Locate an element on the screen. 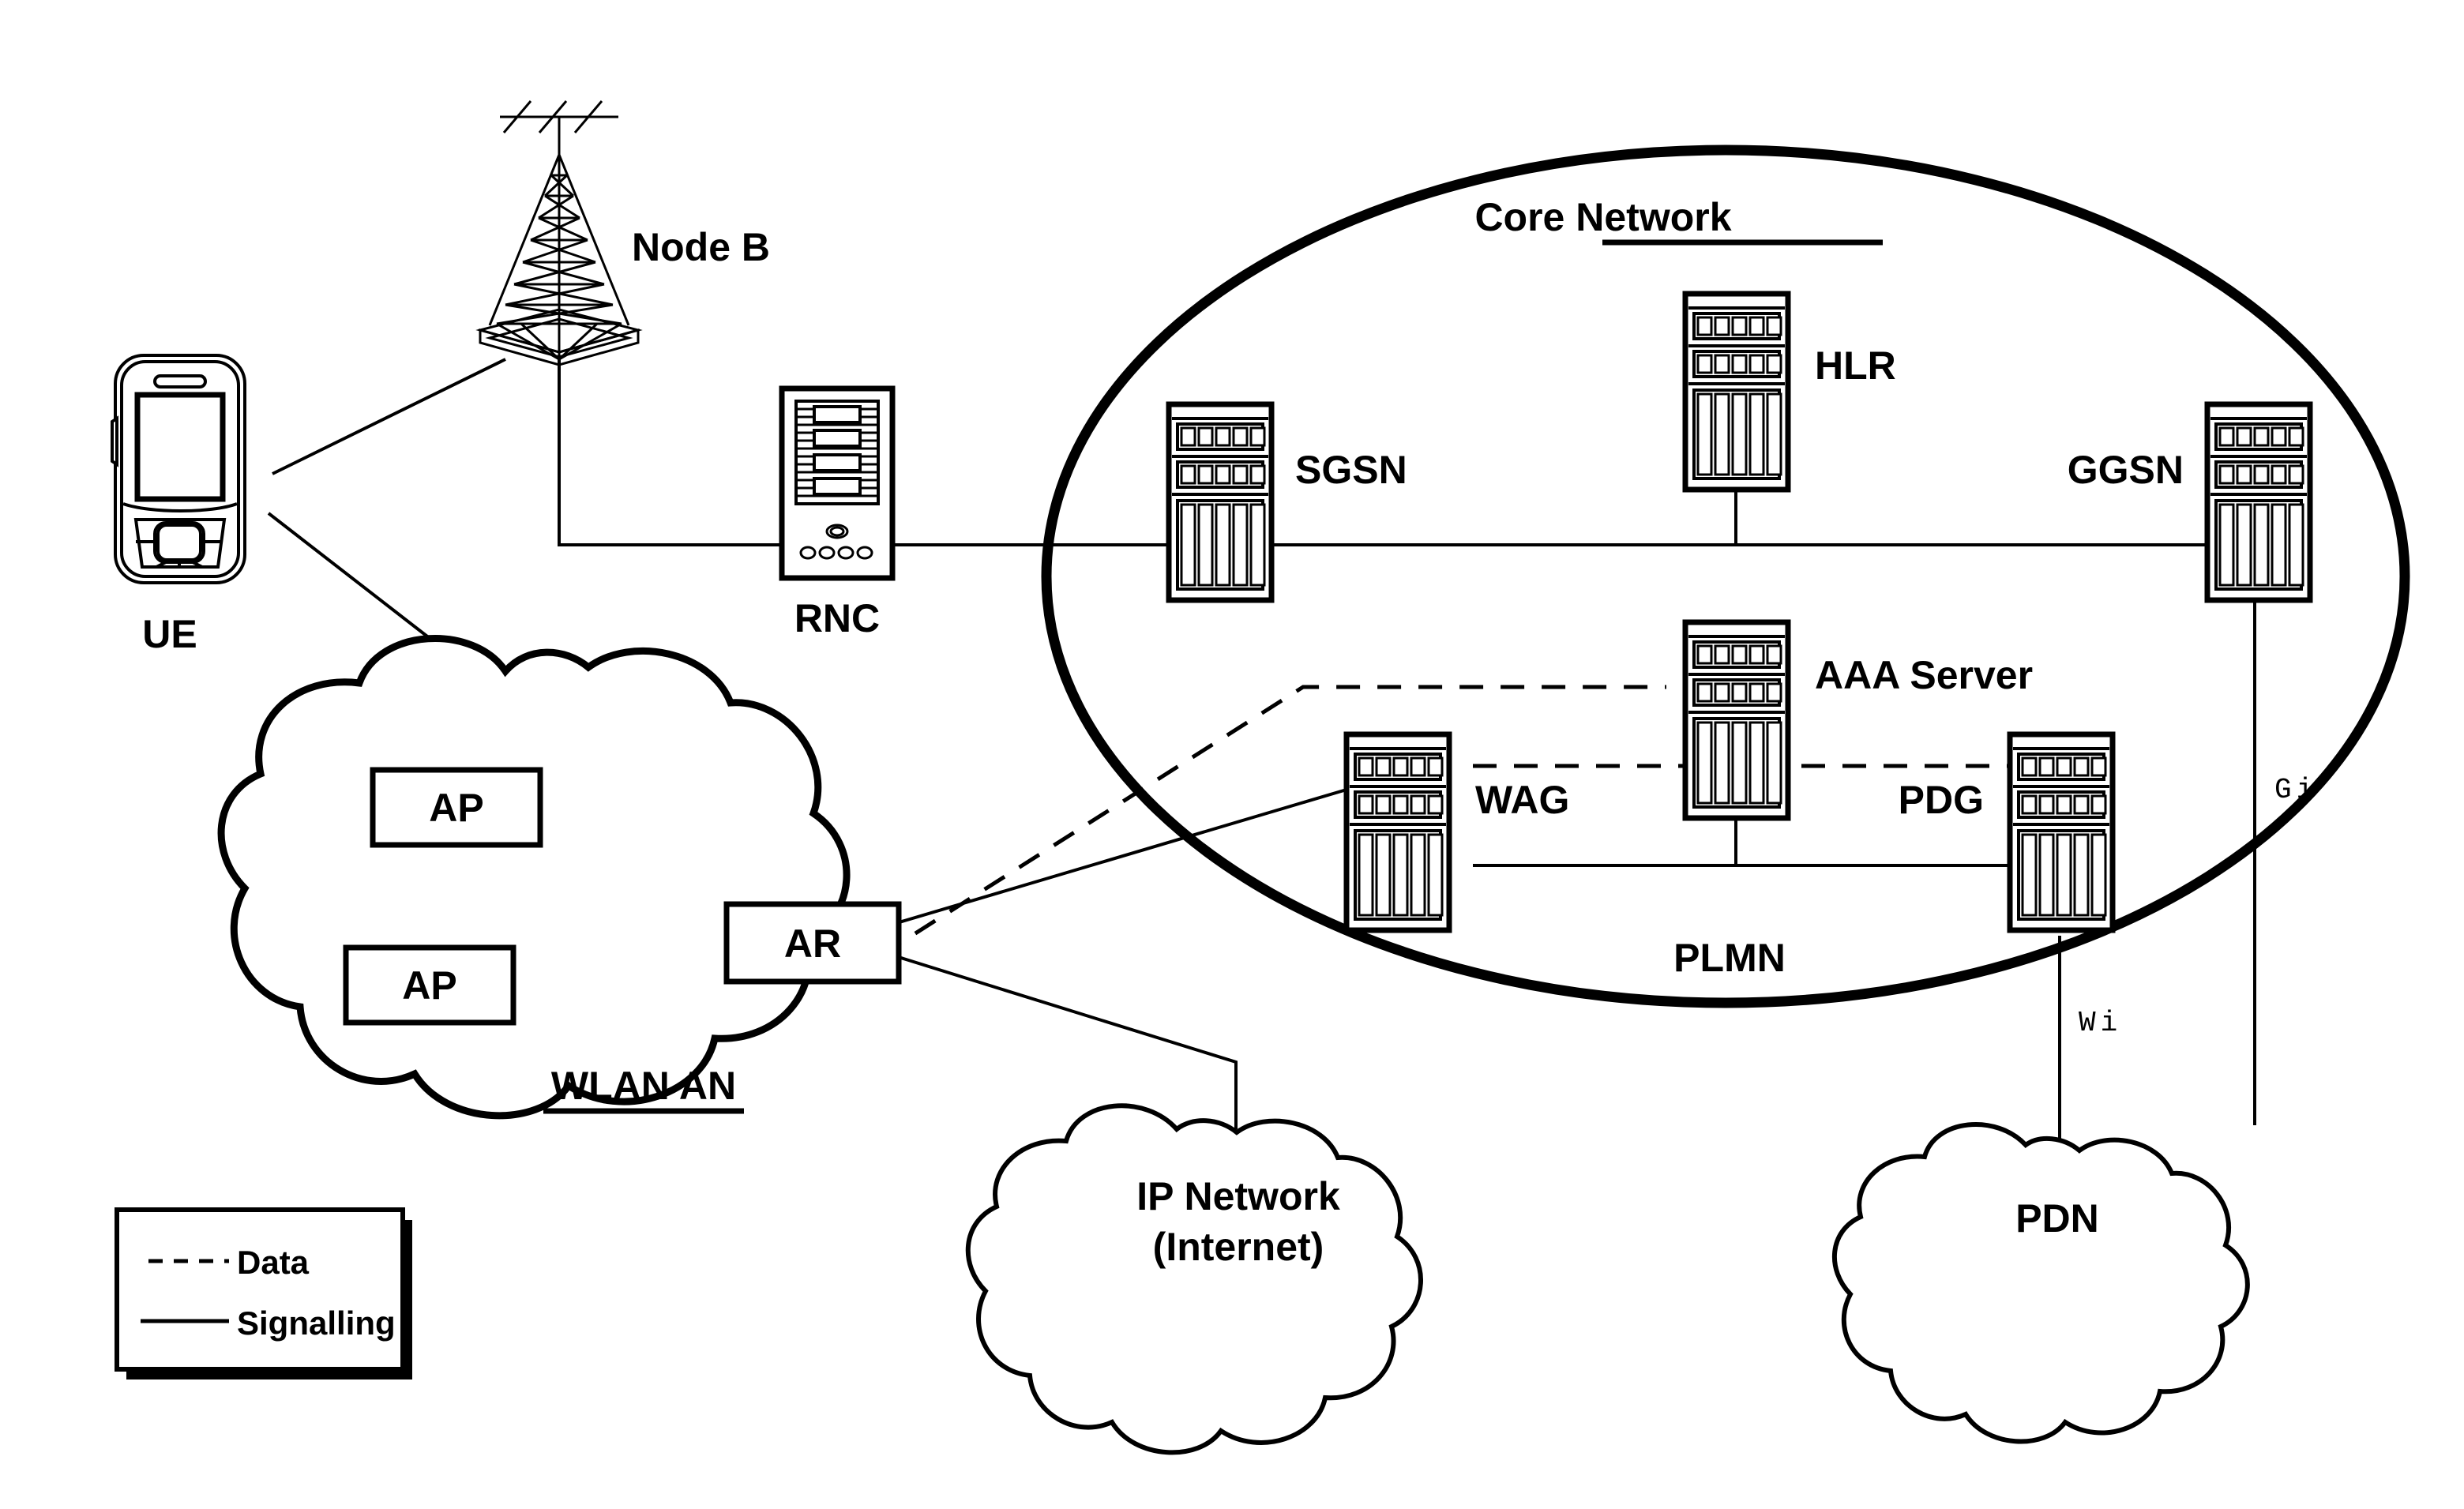 The width and height of the screenshot is (2464, 1509). aaa-server-icon is located at coordinates (1736, 720).